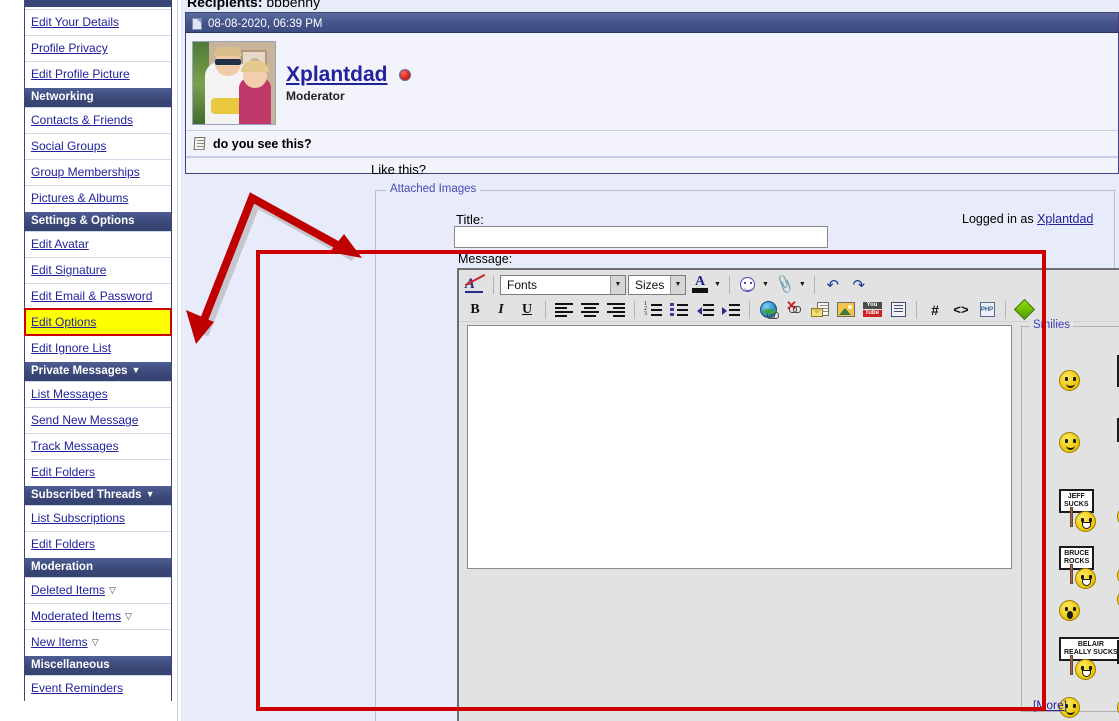  Describe the element at coordinates (679, 310) in the screenshot. I see `unordered-list-icon` at that location.